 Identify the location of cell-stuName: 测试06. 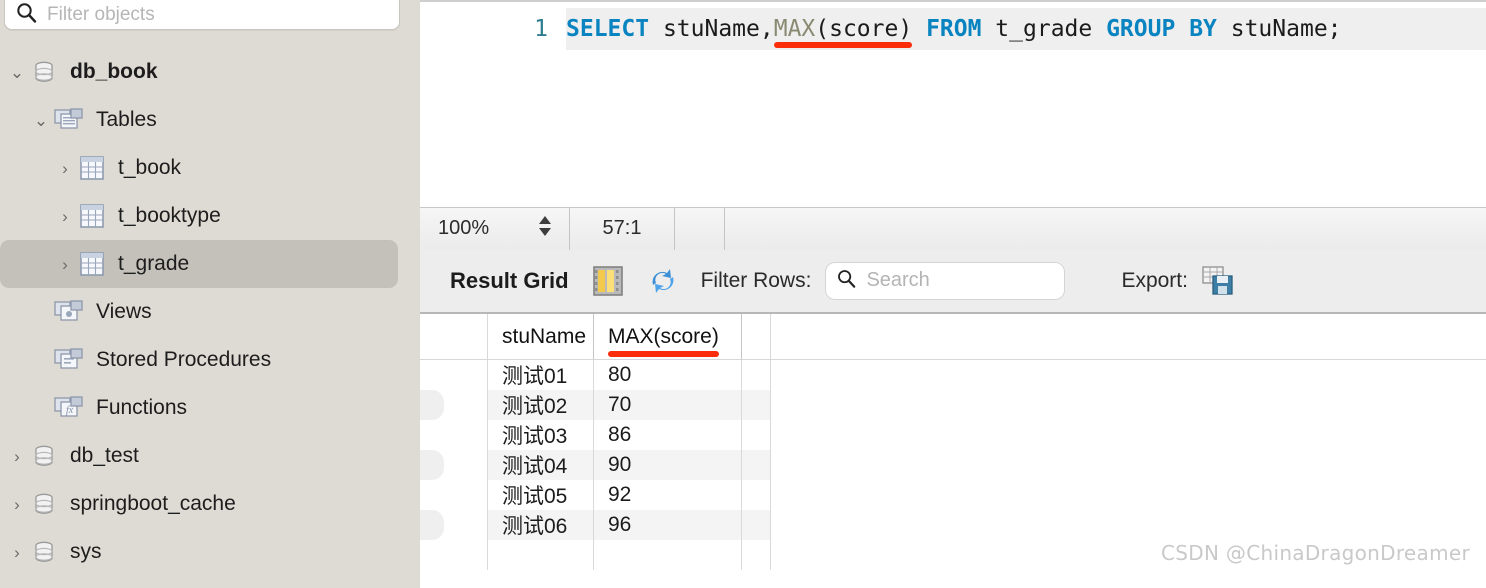
(541, 525).